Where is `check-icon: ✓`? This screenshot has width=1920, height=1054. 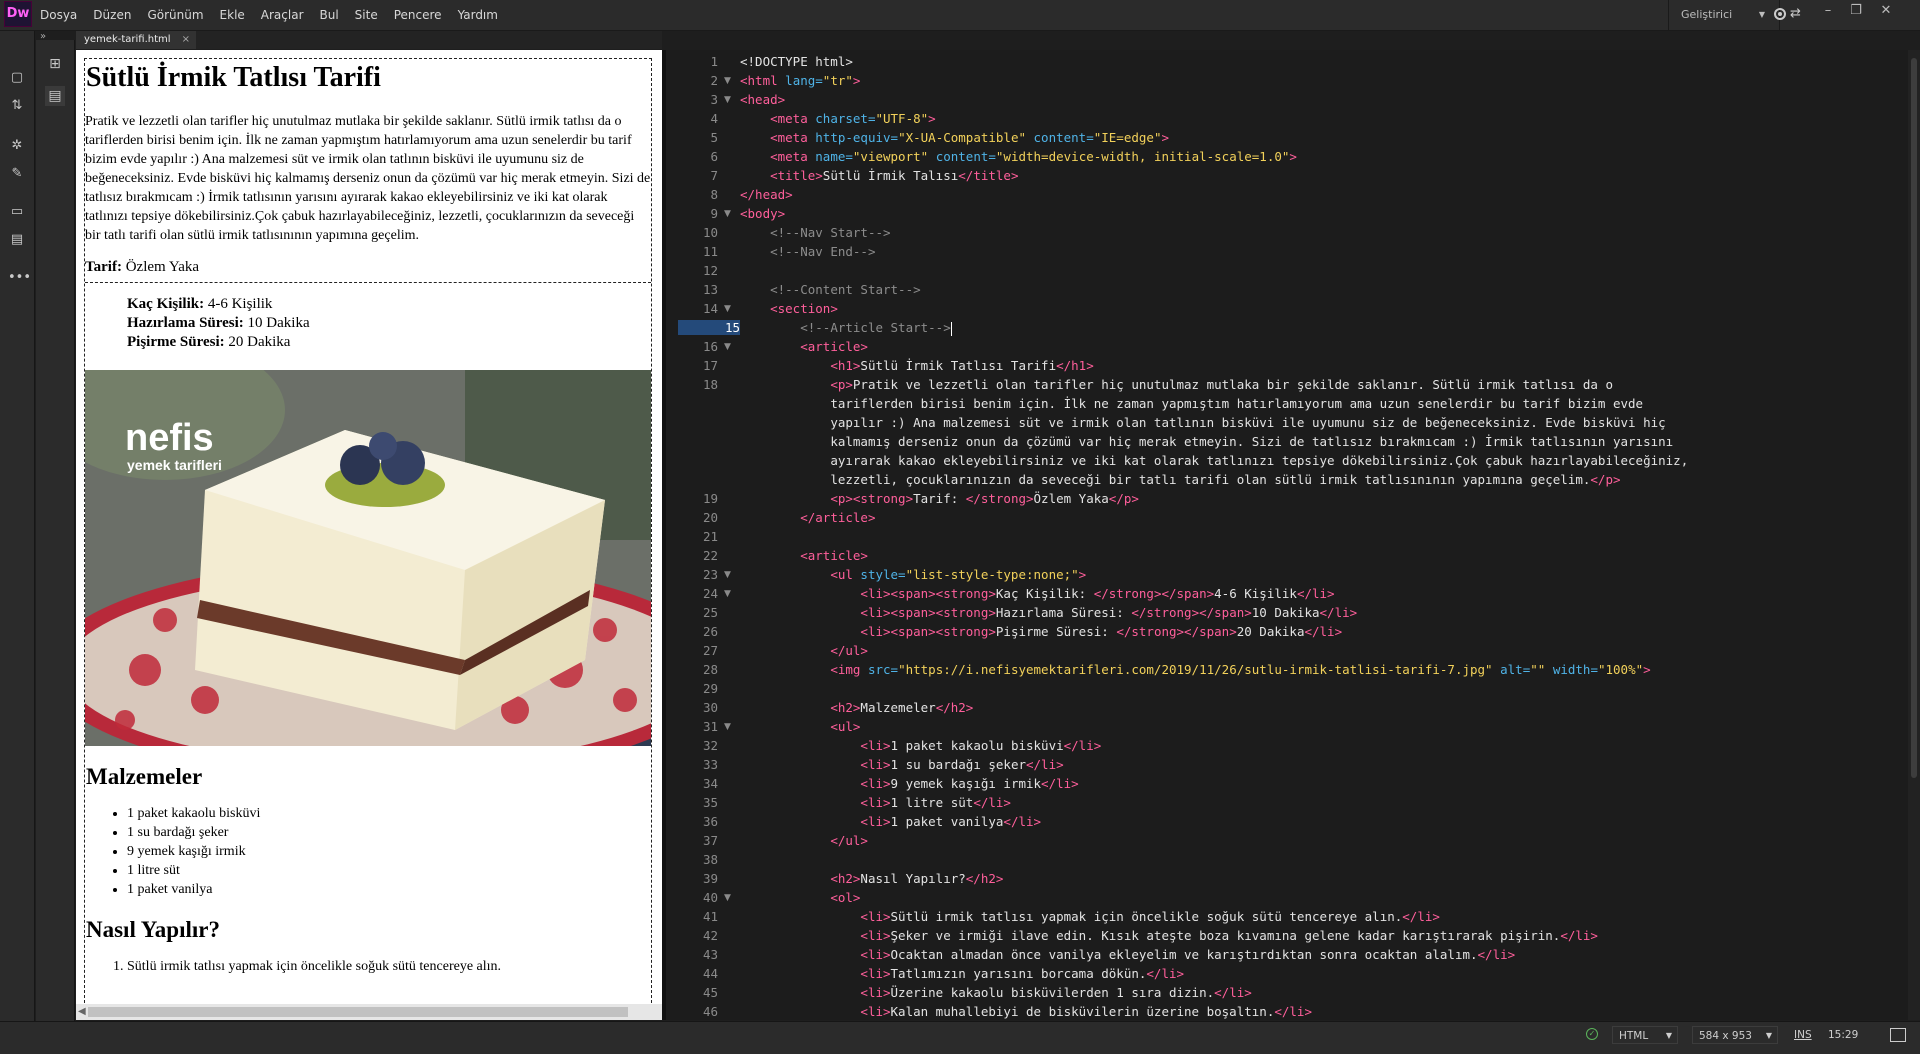
check-icon: ✓ is located at coordinates (1592, 1034).